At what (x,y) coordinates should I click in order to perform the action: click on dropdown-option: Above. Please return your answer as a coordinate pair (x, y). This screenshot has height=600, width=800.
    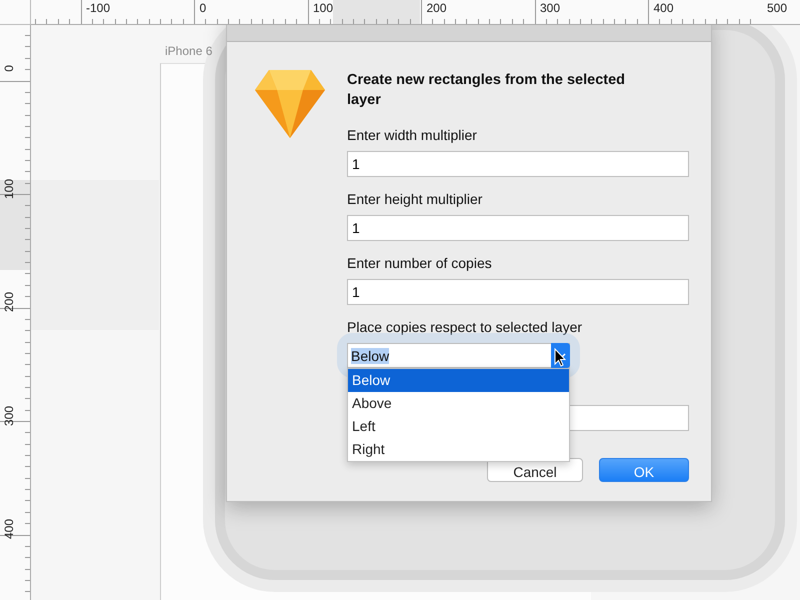
    Looking at the image, I should click on (458, 403).